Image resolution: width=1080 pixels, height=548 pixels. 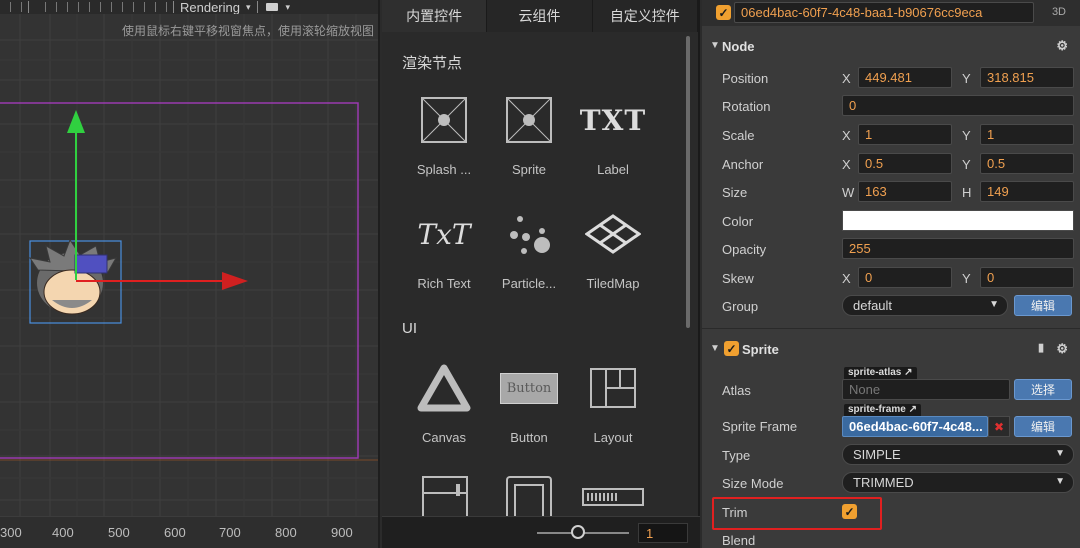 What do you see at coordinates (905, 134) in the screenshot?
I see `scale-x-field: 1` at bounding box center [905, 134].